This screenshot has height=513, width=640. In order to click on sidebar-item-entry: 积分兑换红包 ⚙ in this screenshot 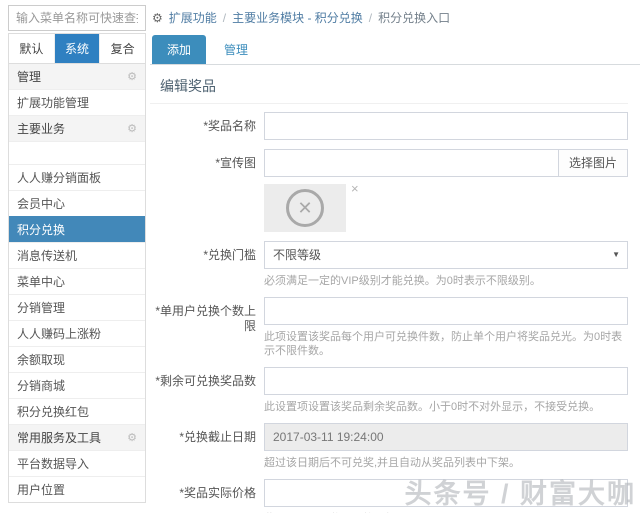, I will do `click(77, 411)`.